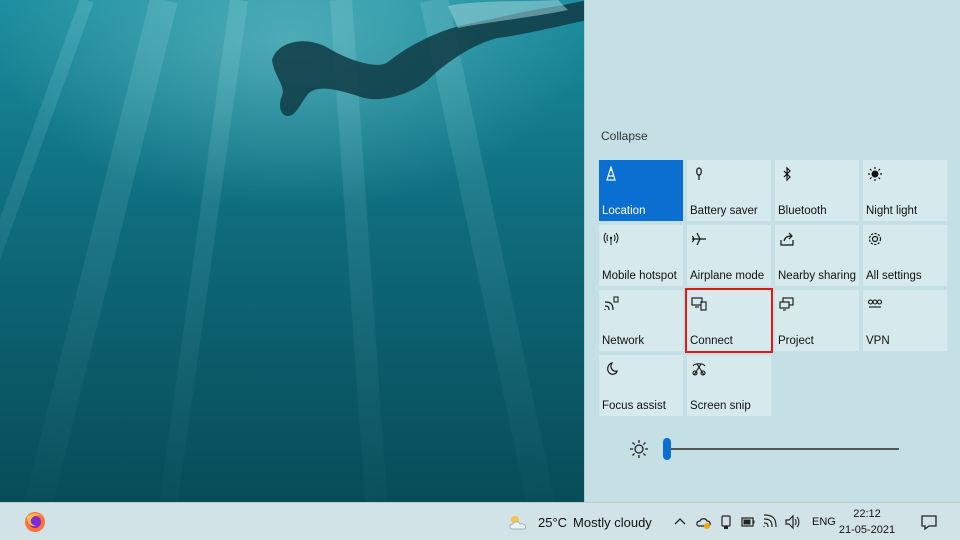 This screenshot has height=540, width=960. What do you see at coordinates (726, 522) in the screenshot?
I see `usb-device-icon` at bounding box center [726, 522].